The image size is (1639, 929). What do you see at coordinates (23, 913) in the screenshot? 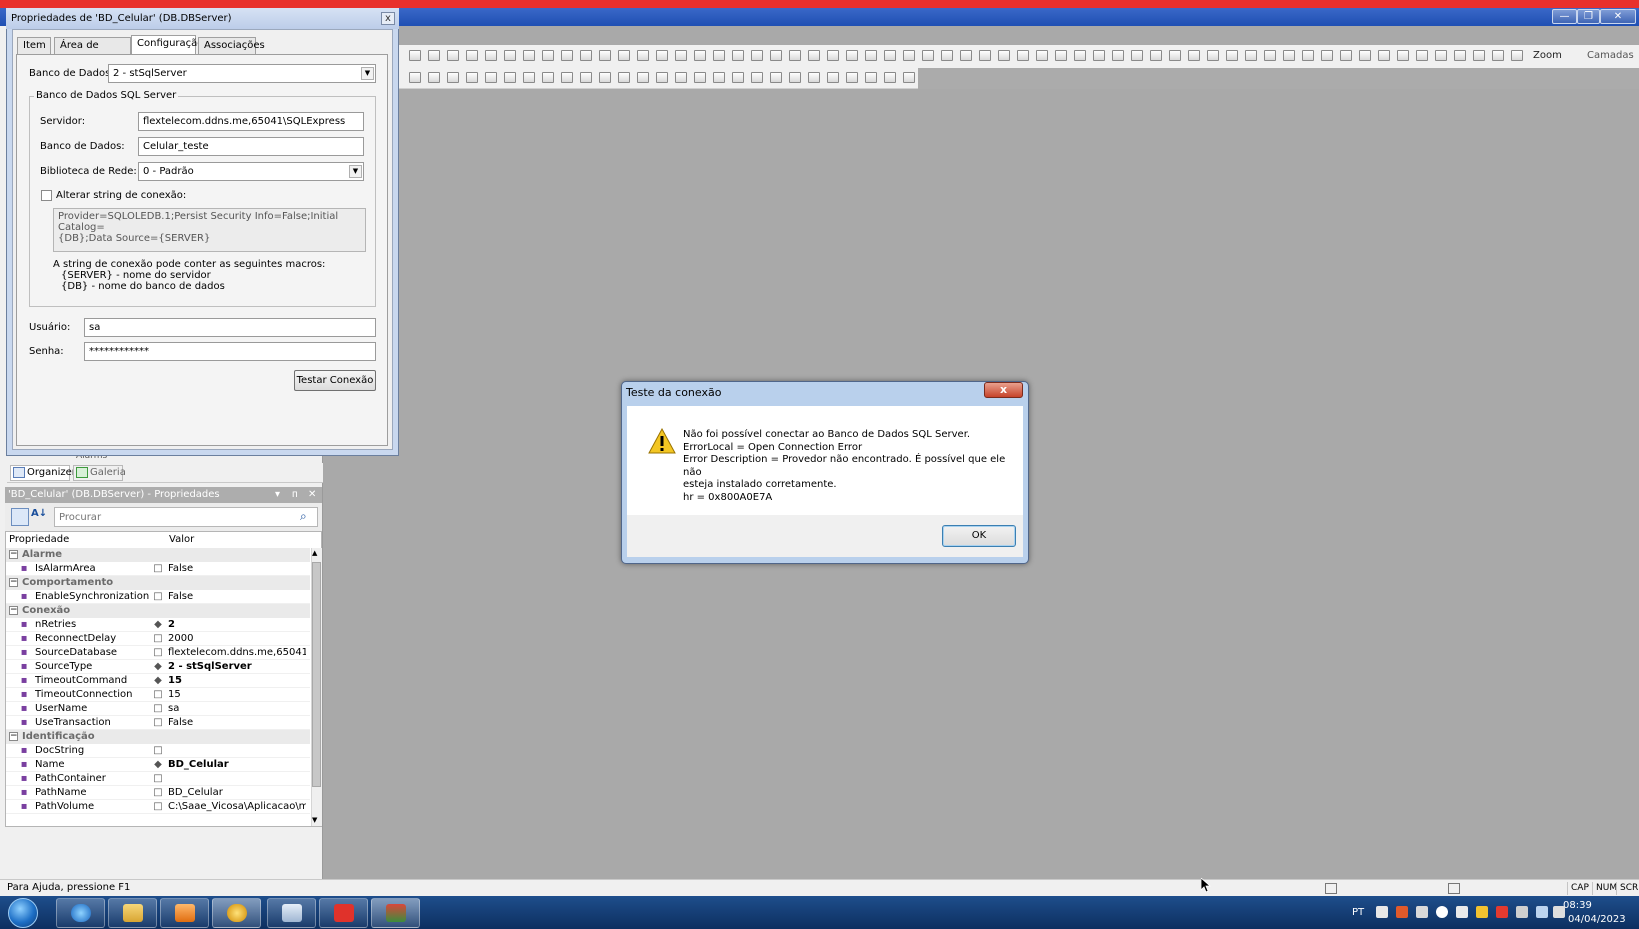
I see `start-button` at bounding box center [23, 913].